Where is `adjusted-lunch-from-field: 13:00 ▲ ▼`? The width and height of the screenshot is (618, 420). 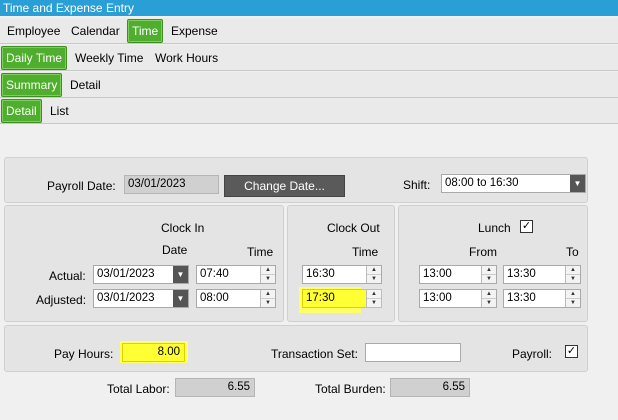
adjusted-lunch-from-field: 13:00 ▲ ▼ is located at coordinates (458, 298).